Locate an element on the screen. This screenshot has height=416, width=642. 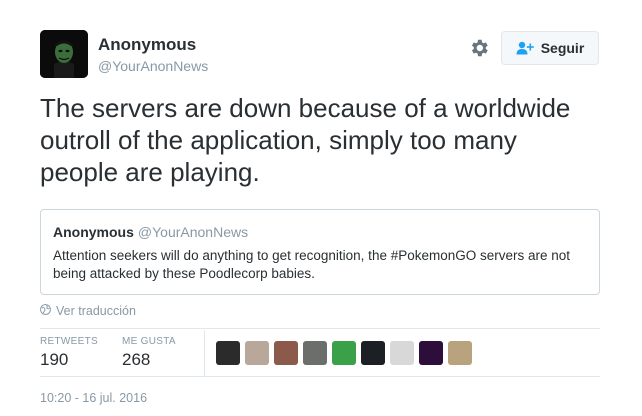
translate-link: Ver traducción is located at coordinates (88, 311).